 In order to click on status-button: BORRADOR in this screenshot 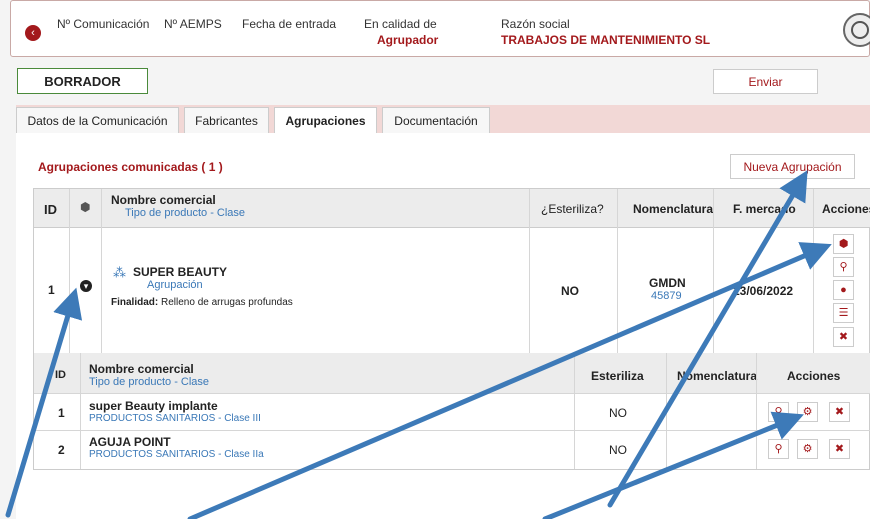, I will do `click(82, 81)`.